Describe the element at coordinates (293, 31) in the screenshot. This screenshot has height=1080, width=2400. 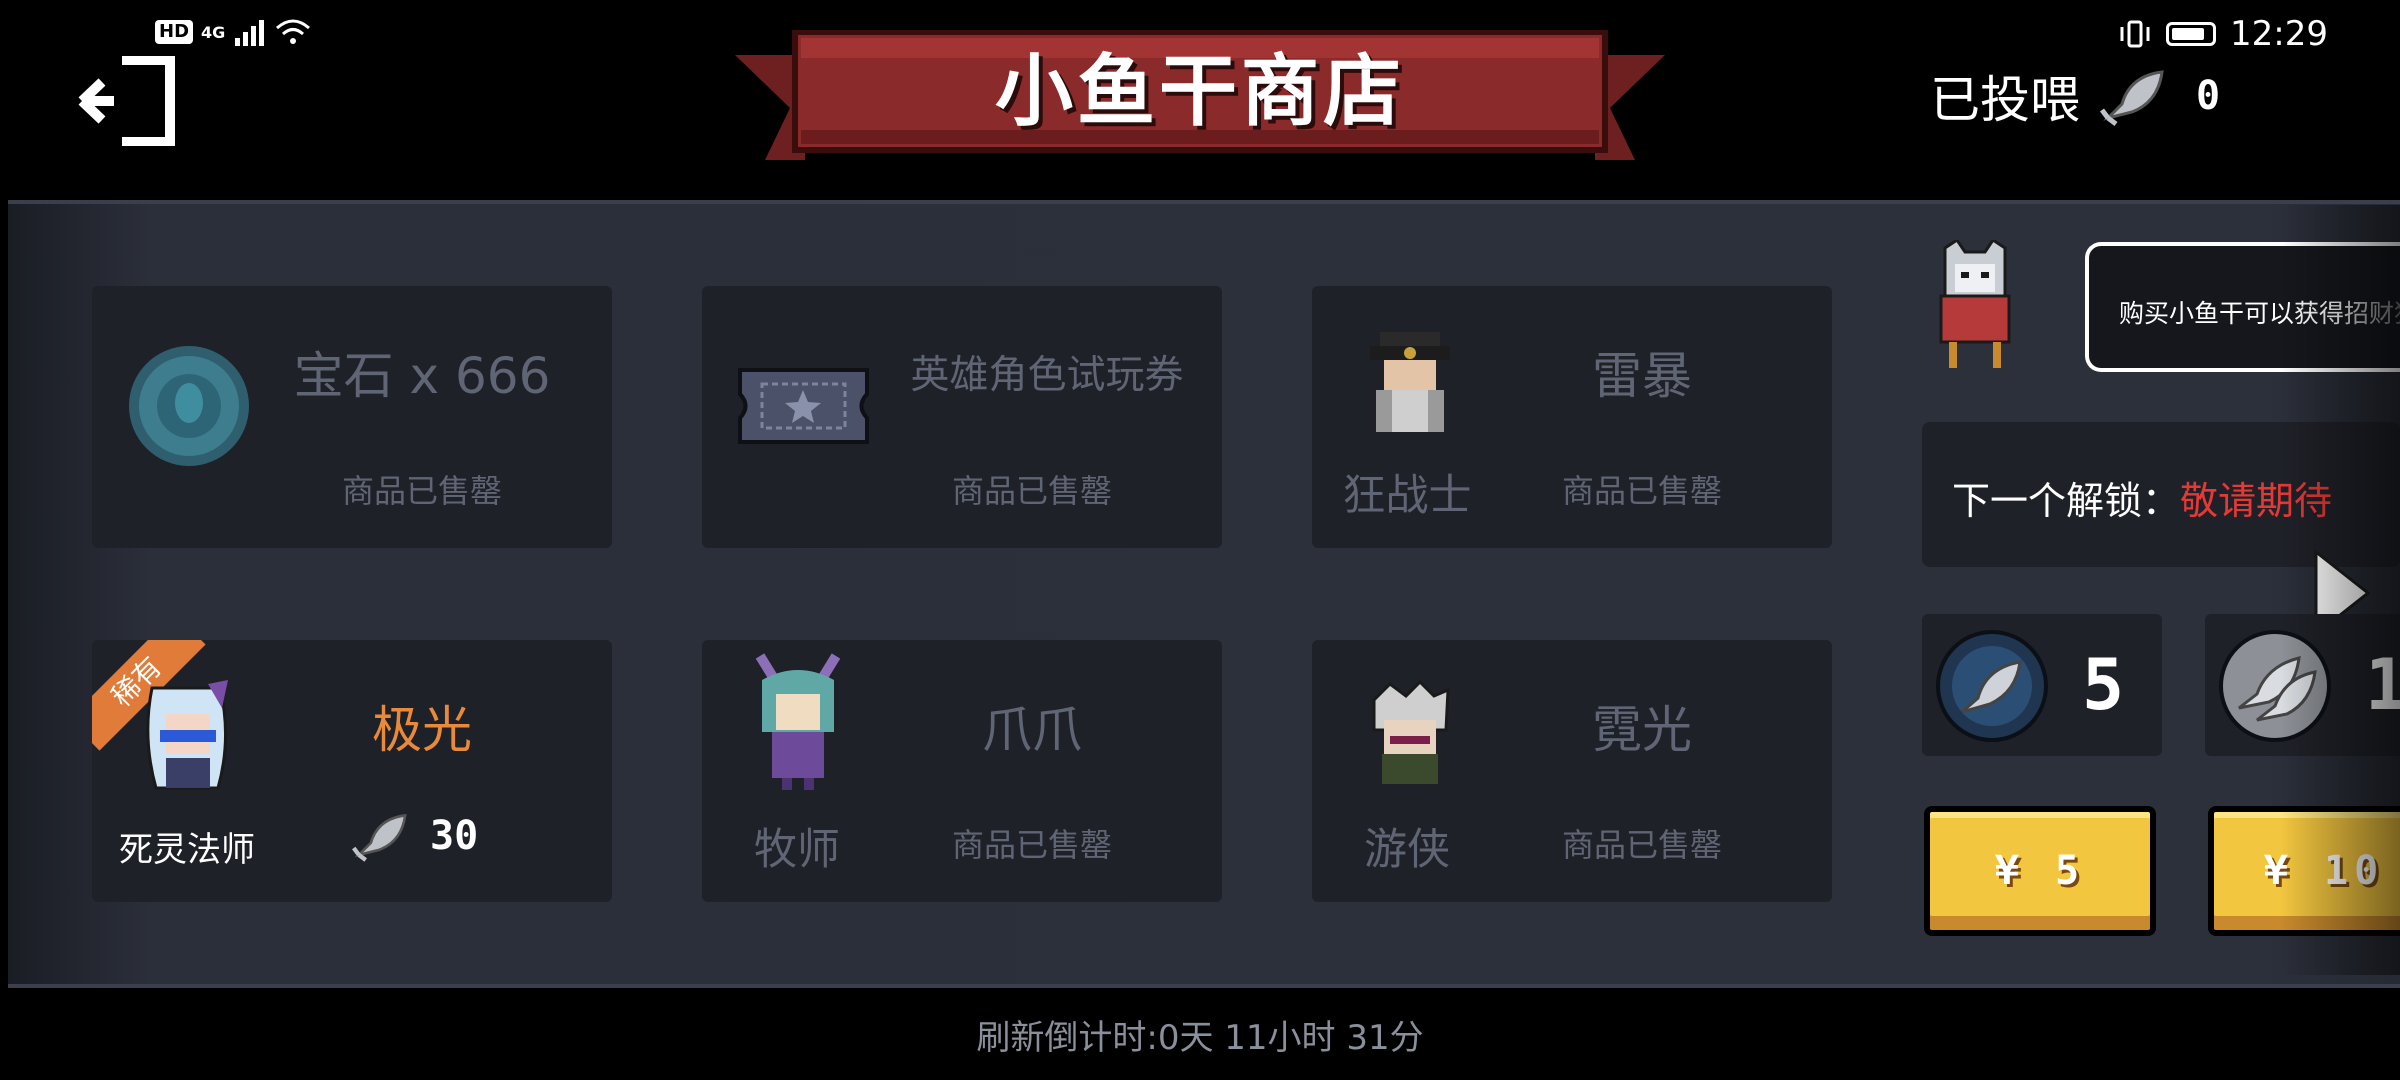
I see `wifi-icon` at that location.